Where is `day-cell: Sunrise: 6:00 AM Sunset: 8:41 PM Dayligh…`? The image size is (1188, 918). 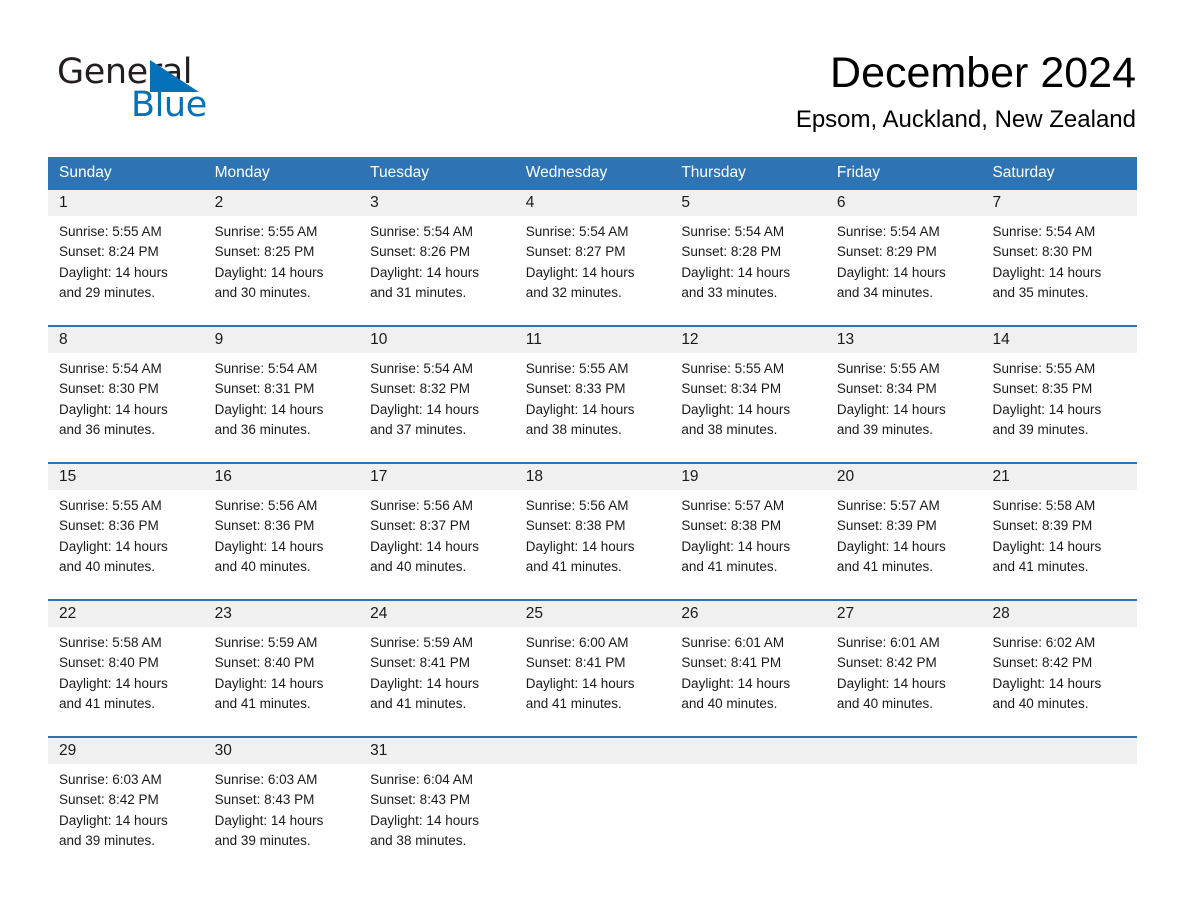 day-cell: Sunrise: 6:00 AM Sunset: 8:41 PM Dayligh… is located at coordinates (593, 681).